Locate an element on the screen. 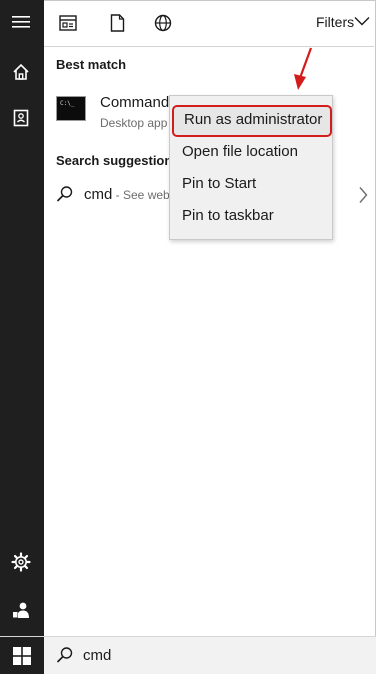 Image resolution: width=376 pixels, height=674 pixels. search-suggestions-title: Search suggestions is located at coordinates (118, 160).